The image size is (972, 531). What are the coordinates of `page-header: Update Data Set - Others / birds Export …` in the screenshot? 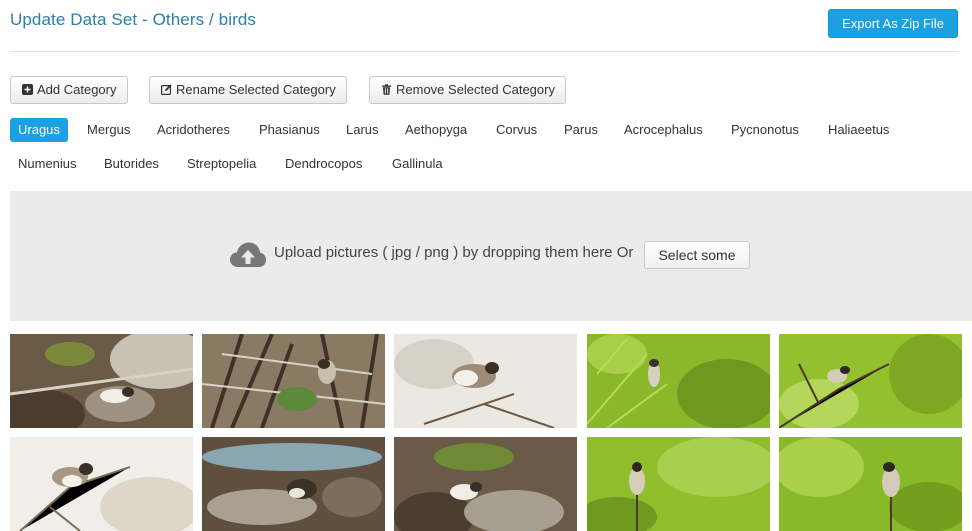 It's located at (486, 26).